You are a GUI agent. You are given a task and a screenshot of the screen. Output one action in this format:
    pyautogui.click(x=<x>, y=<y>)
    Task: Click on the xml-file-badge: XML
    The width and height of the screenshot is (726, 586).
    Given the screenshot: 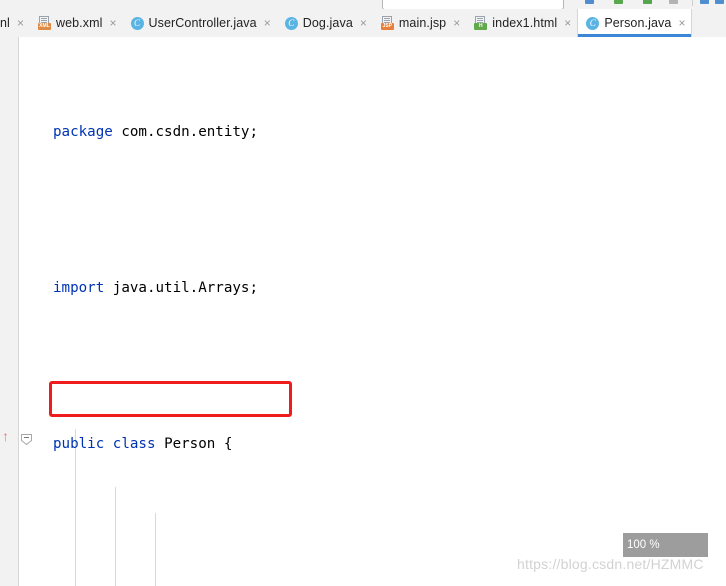 What is the action you would take?
    pyautogui.click(x=44, y=26)
    